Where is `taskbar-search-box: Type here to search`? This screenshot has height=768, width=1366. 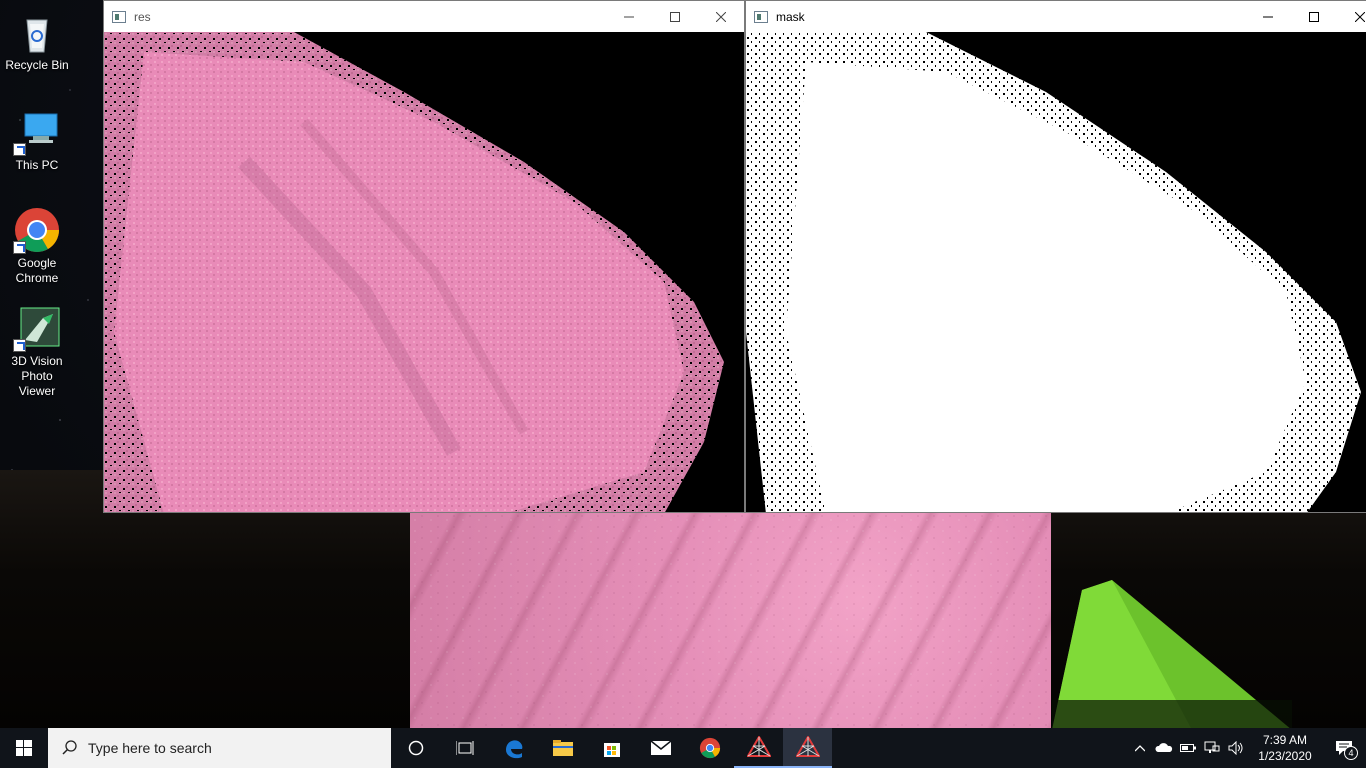 taskbar-search-box: Type here to search is located at coordinates (219, 748).